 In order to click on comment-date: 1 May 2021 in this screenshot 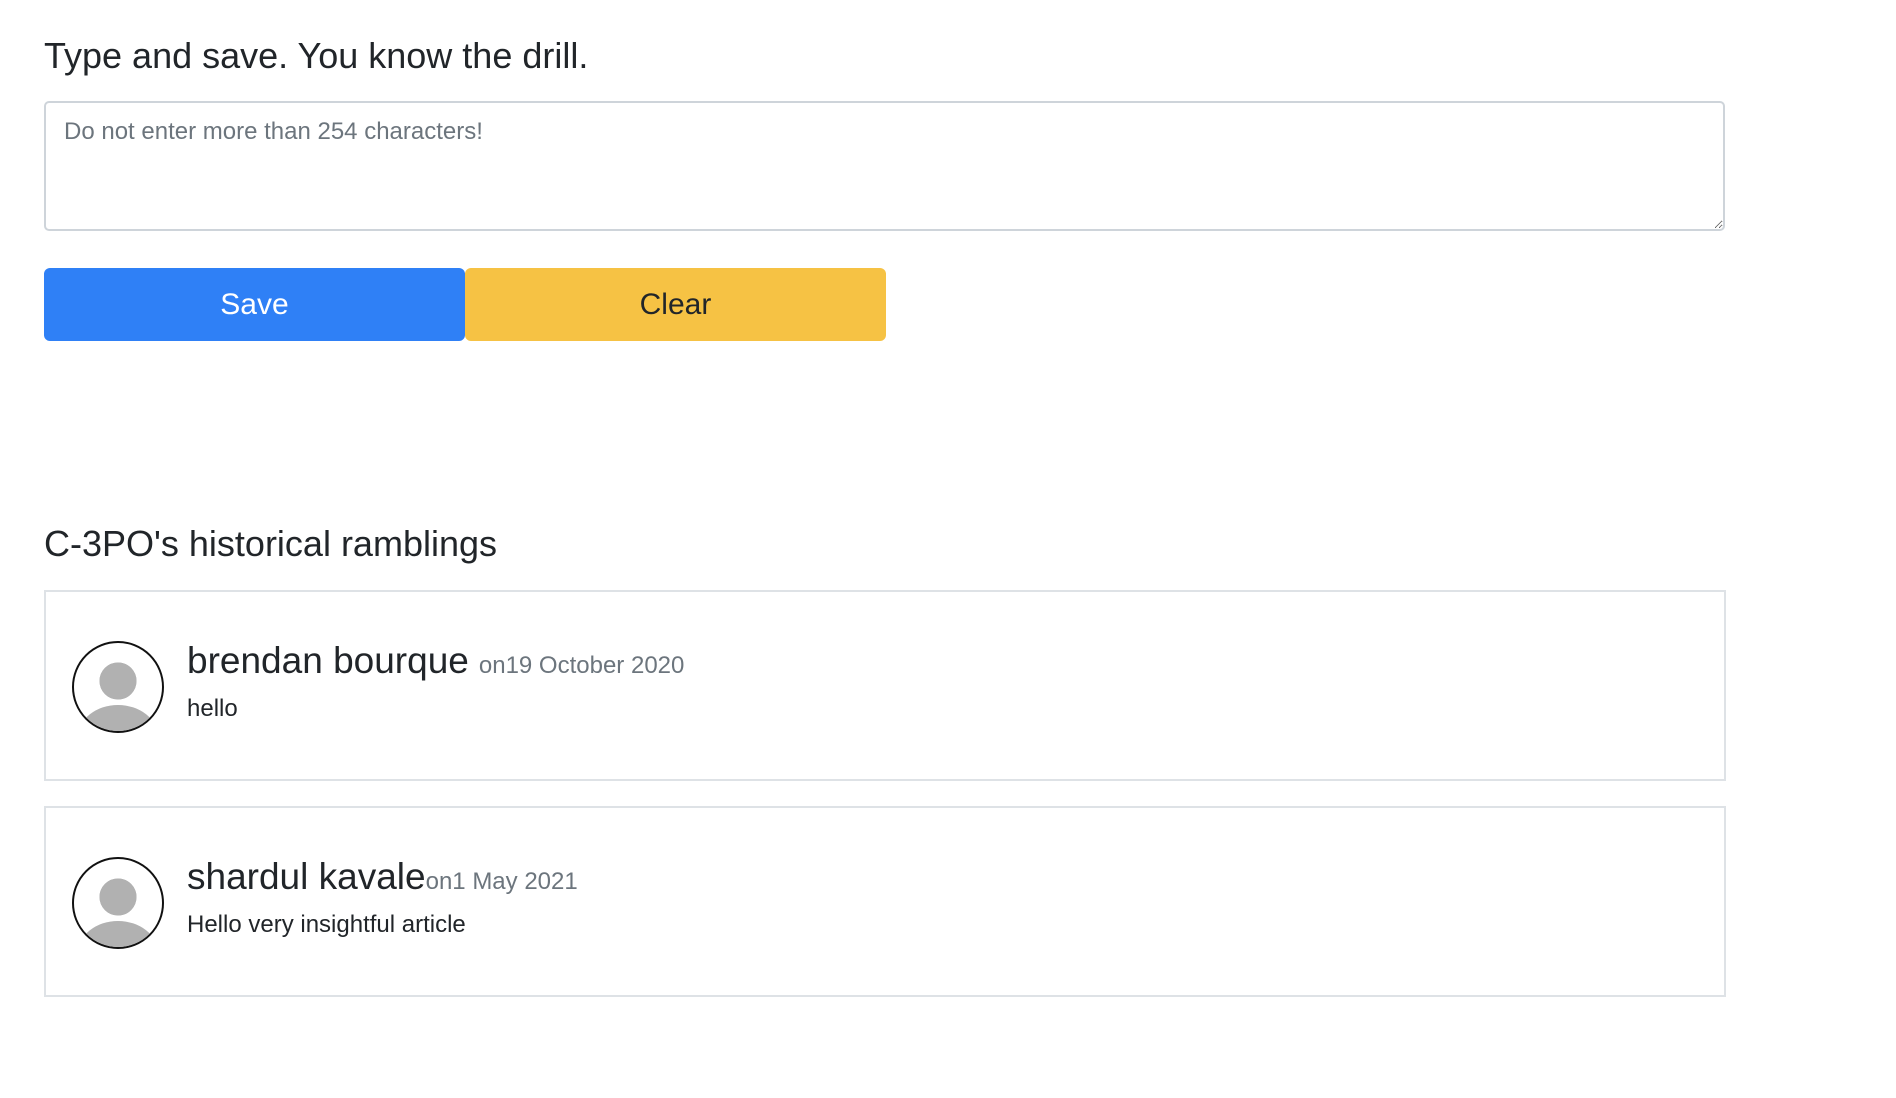, I will do `click(515, 881)`.